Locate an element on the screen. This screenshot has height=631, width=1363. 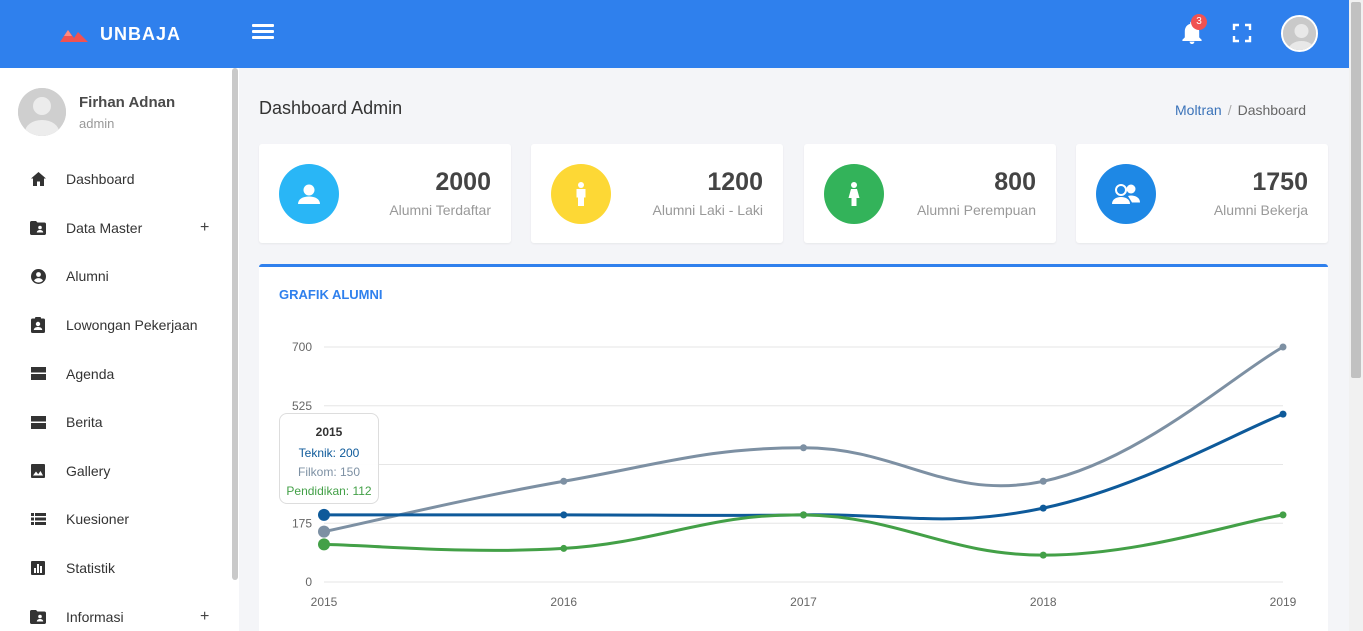
sidebar-item-alumni: Alumni is located at coordinates (116, 276).